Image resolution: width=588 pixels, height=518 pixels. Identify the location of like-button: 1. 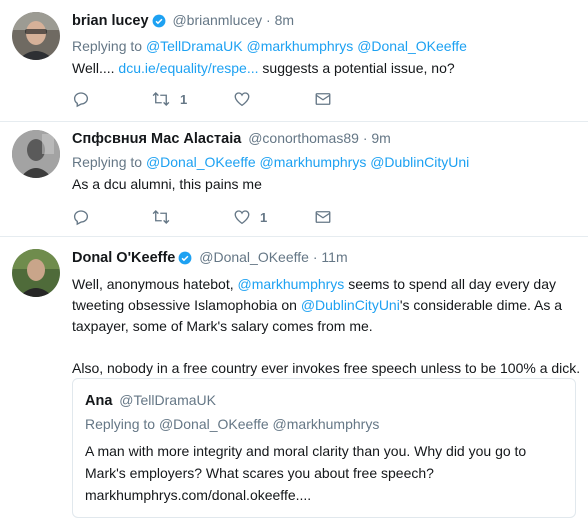
(250, 217).